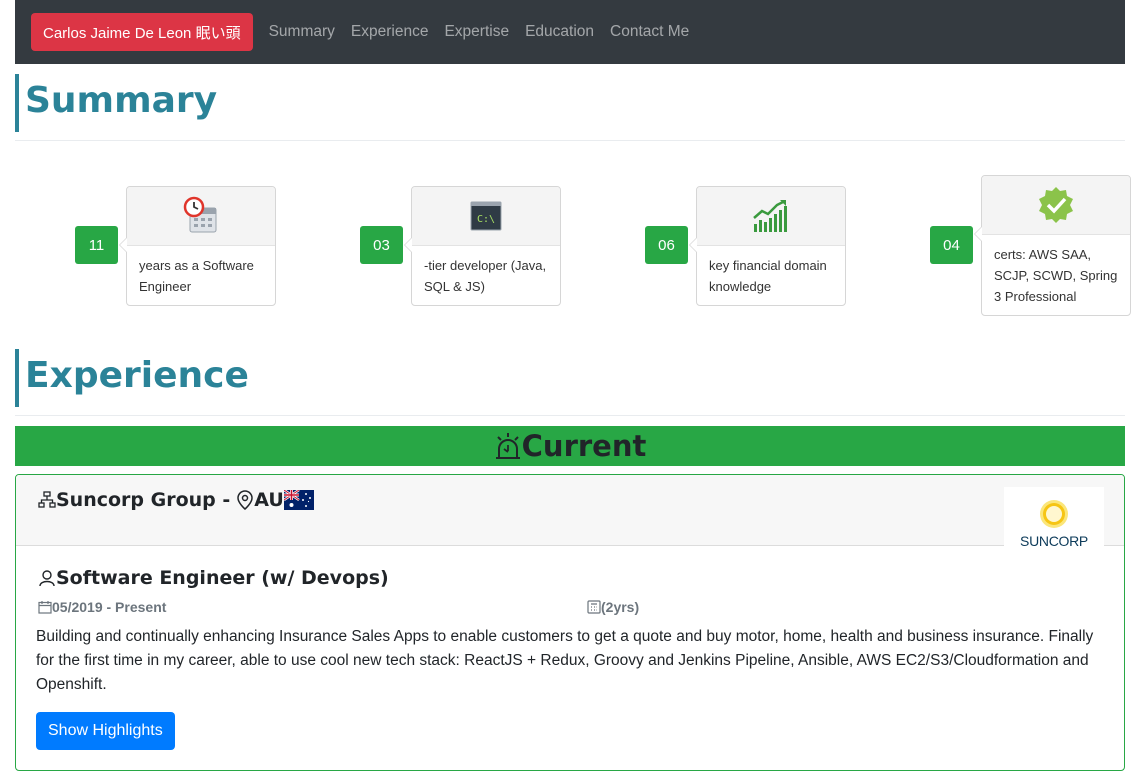  I want to click on calendar-clock-icon, so click(201, 216).